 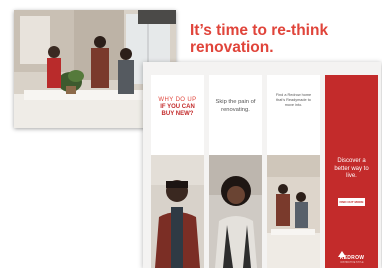 What do you see at coordinates (177, 114) in the screenshot?
I see `panel-1-line-3: BUY NEW?` at bounding box center [177, 114].